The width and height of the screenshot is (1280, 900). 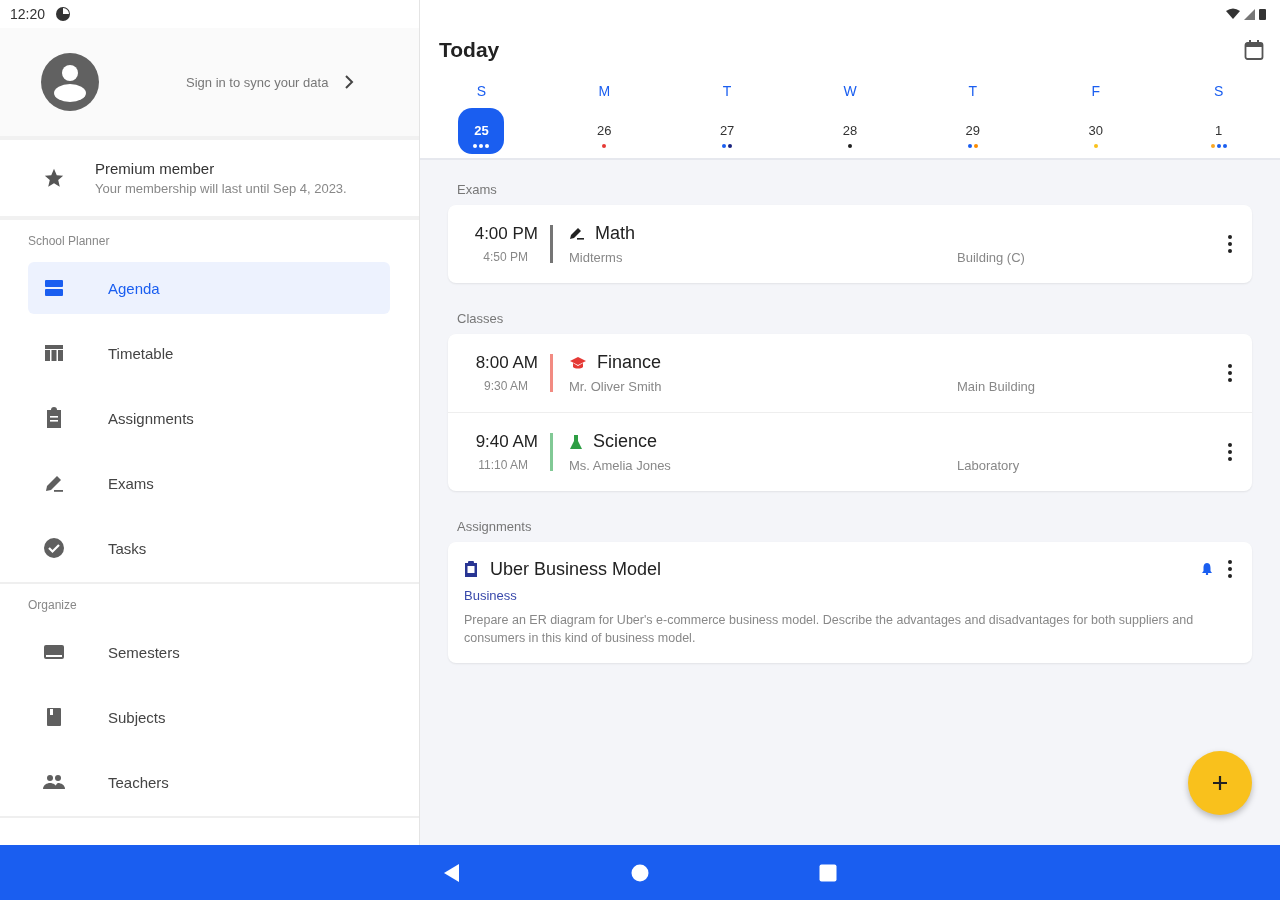 I want to click on date-button: 30, so click(x=1095, y=131).